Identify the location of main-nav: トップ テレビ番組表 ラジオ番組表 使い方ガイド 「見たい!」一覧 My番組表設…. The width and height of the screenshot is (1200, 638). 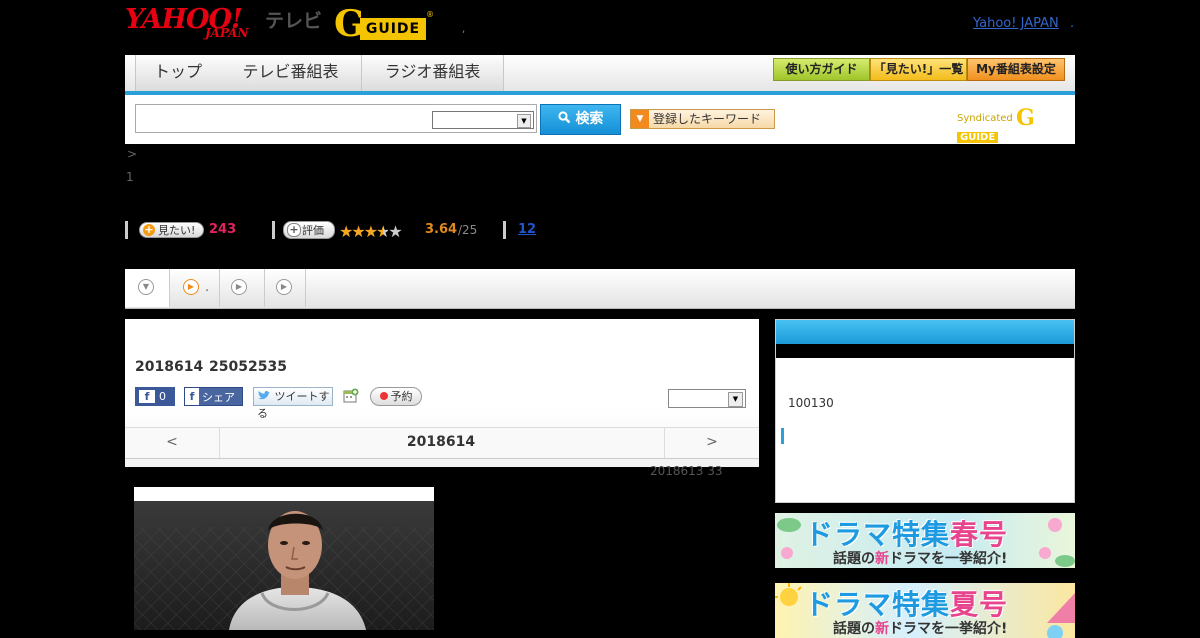
(600, 75).